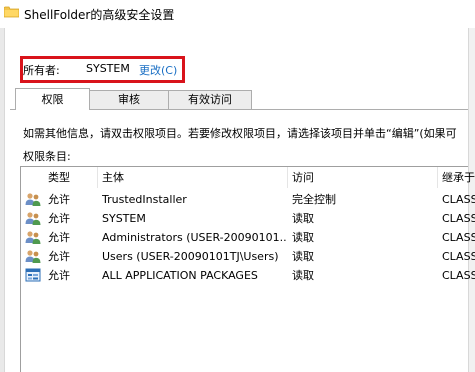 The height and width of the screenshot is (372, 475). I want to click on table-row: 允许 TrustedInstaller 完全控制 CLASS, so click(248, 199).